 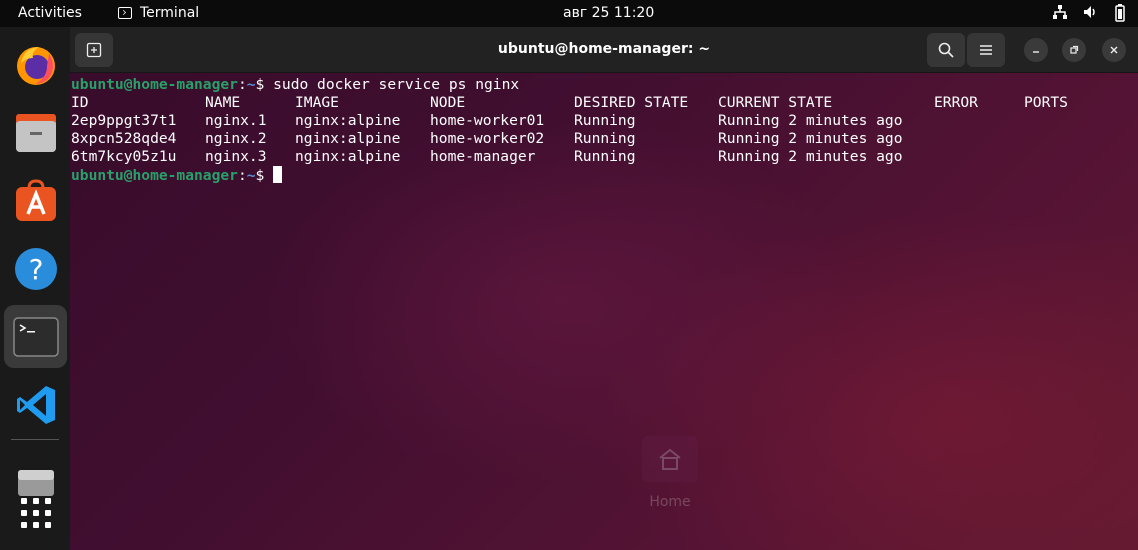 I want to click on header-node: NODE, so click(x=448, y=102).